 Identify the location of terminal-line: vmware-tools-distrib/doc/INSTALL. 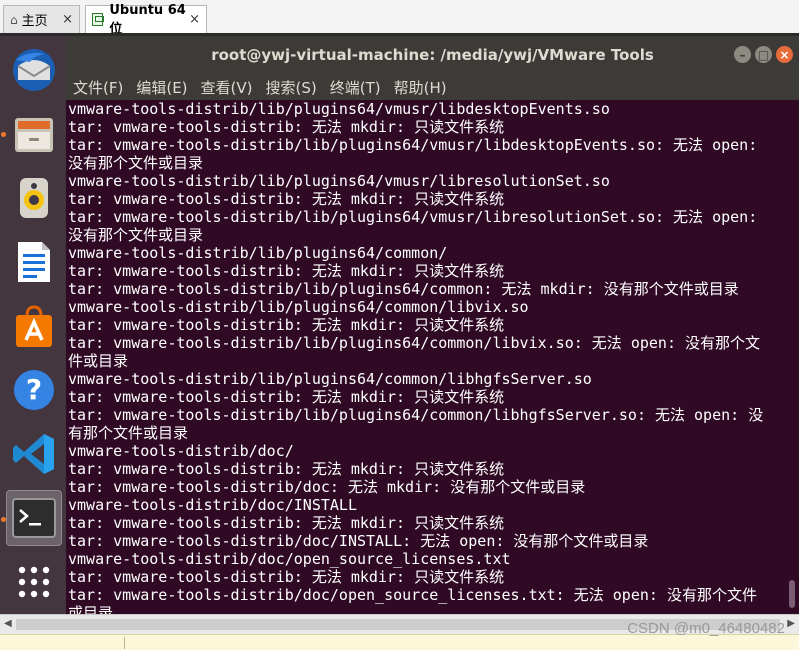
(212, 505).